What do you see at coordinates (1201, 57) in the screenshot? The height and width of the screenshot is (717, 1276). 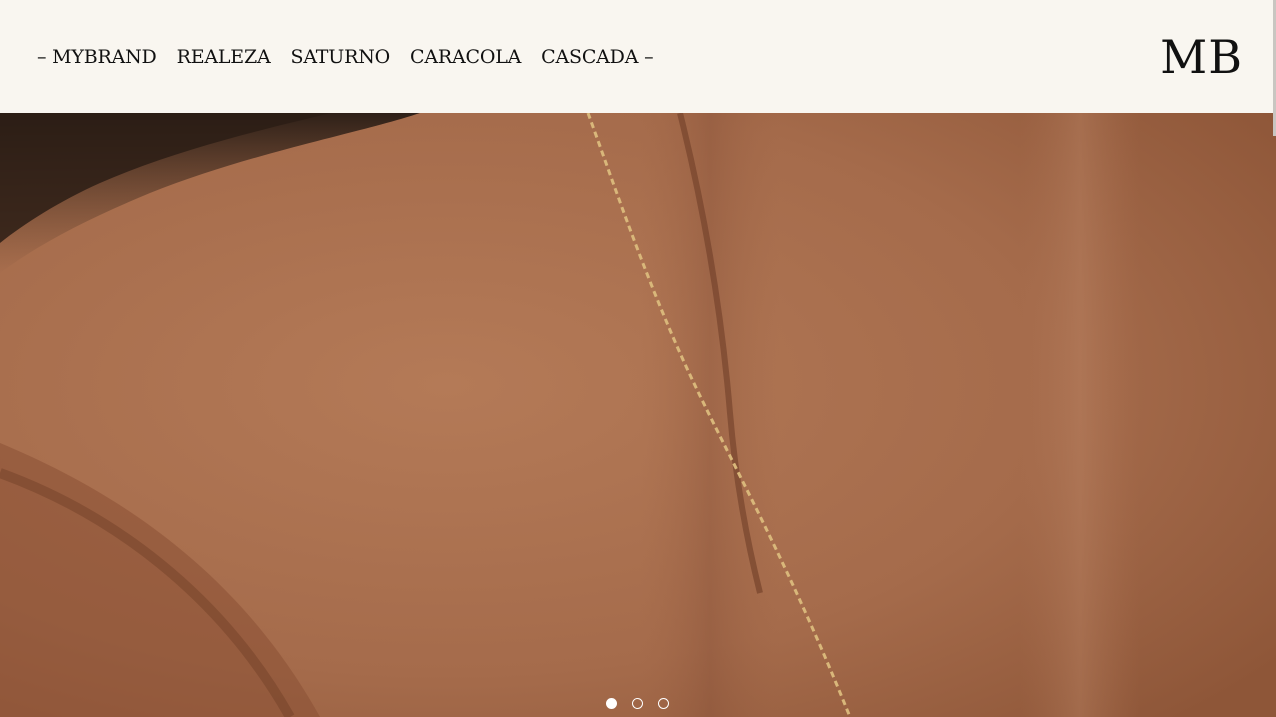 I see `brand-logo: MB` at bounding box center [1201, 57].